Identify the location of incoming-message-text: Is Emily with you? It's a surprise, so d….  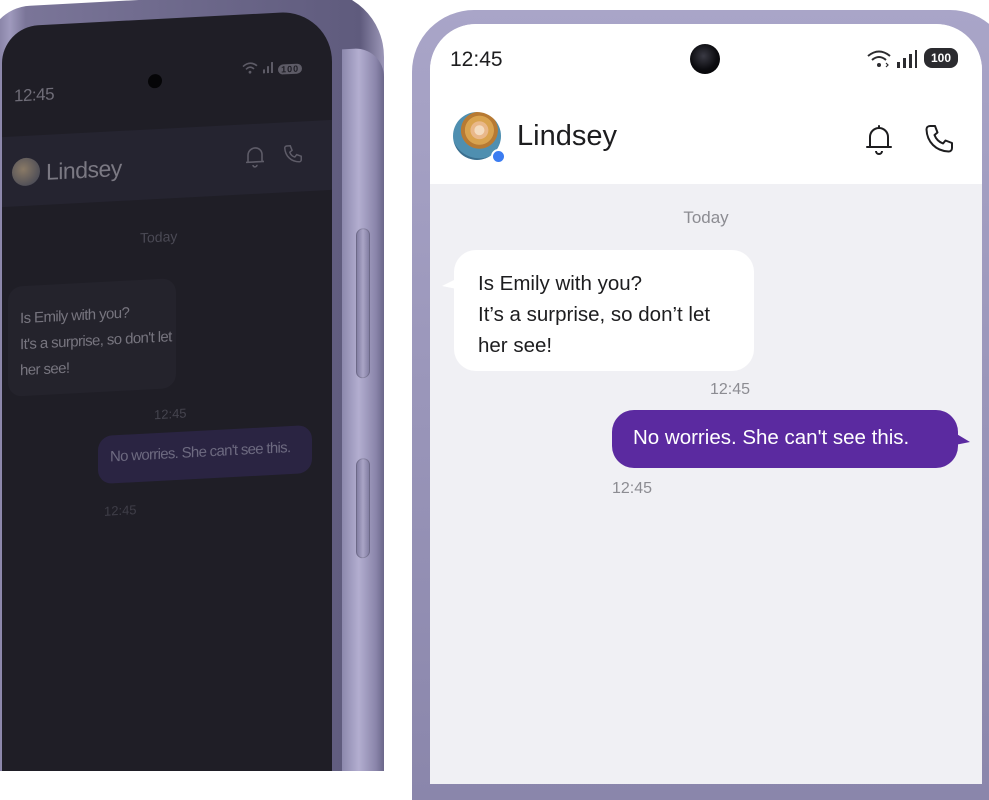
(105, 340).